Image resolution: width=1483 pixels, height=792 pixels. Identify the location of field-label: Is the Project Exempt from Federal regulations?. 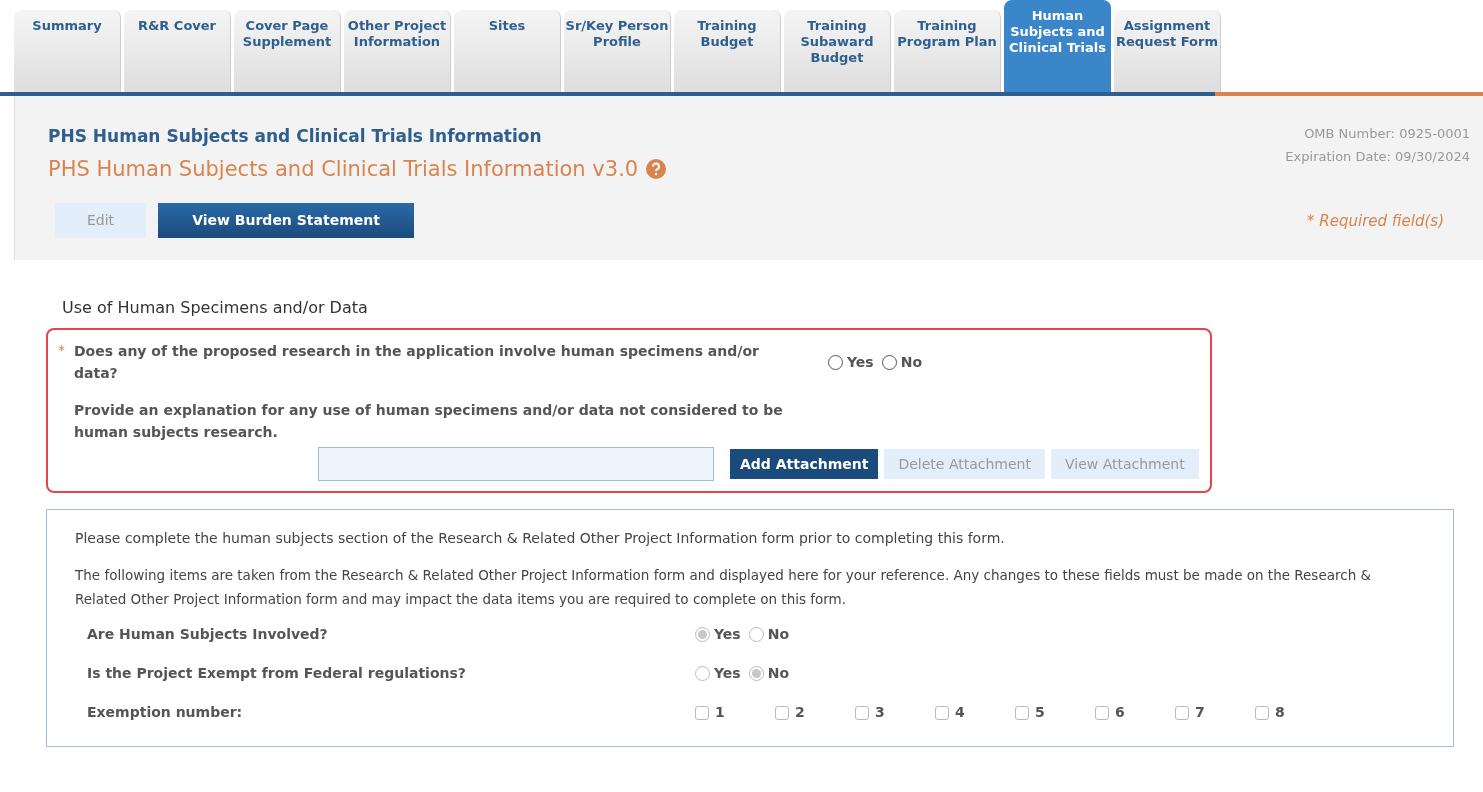
(277, 673).